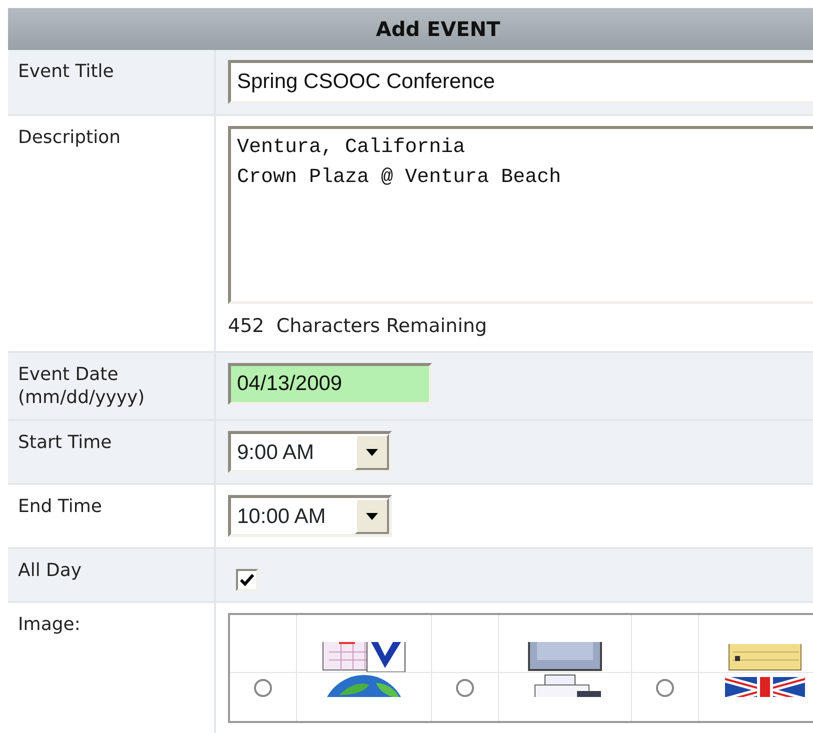 The height and width of the screenshot is (733, 813). Describe the element at coordinates (111, 667) in the screenshot. I see `field-label: Image:` at that location.